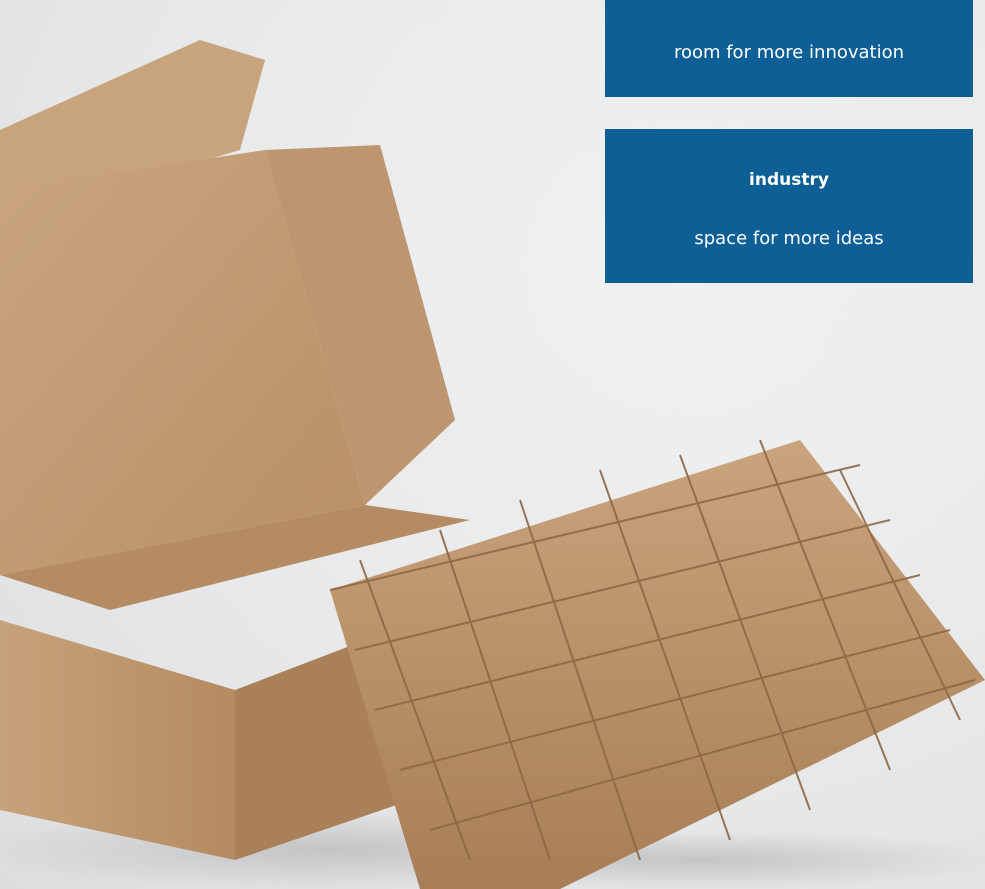  I want to click on card-text: room for more innovation, so click(789, 52).